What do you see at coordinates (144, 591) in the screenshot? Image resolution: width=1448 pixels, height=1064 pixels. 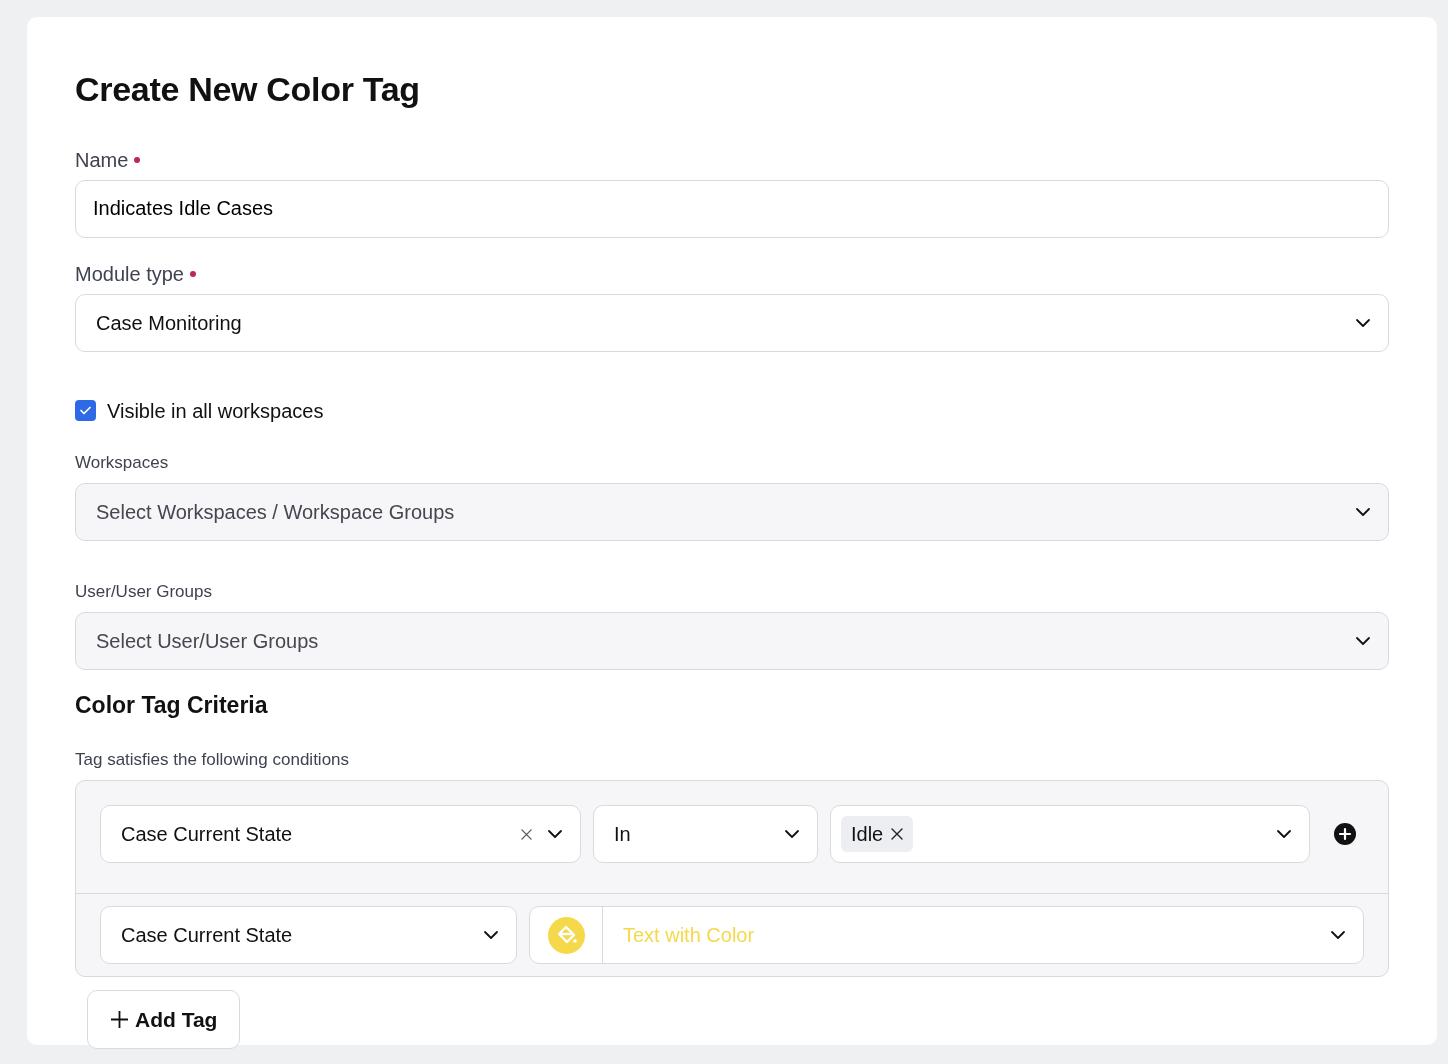 I see `field-label: User/User Groups` at bounding box center [144, 591].